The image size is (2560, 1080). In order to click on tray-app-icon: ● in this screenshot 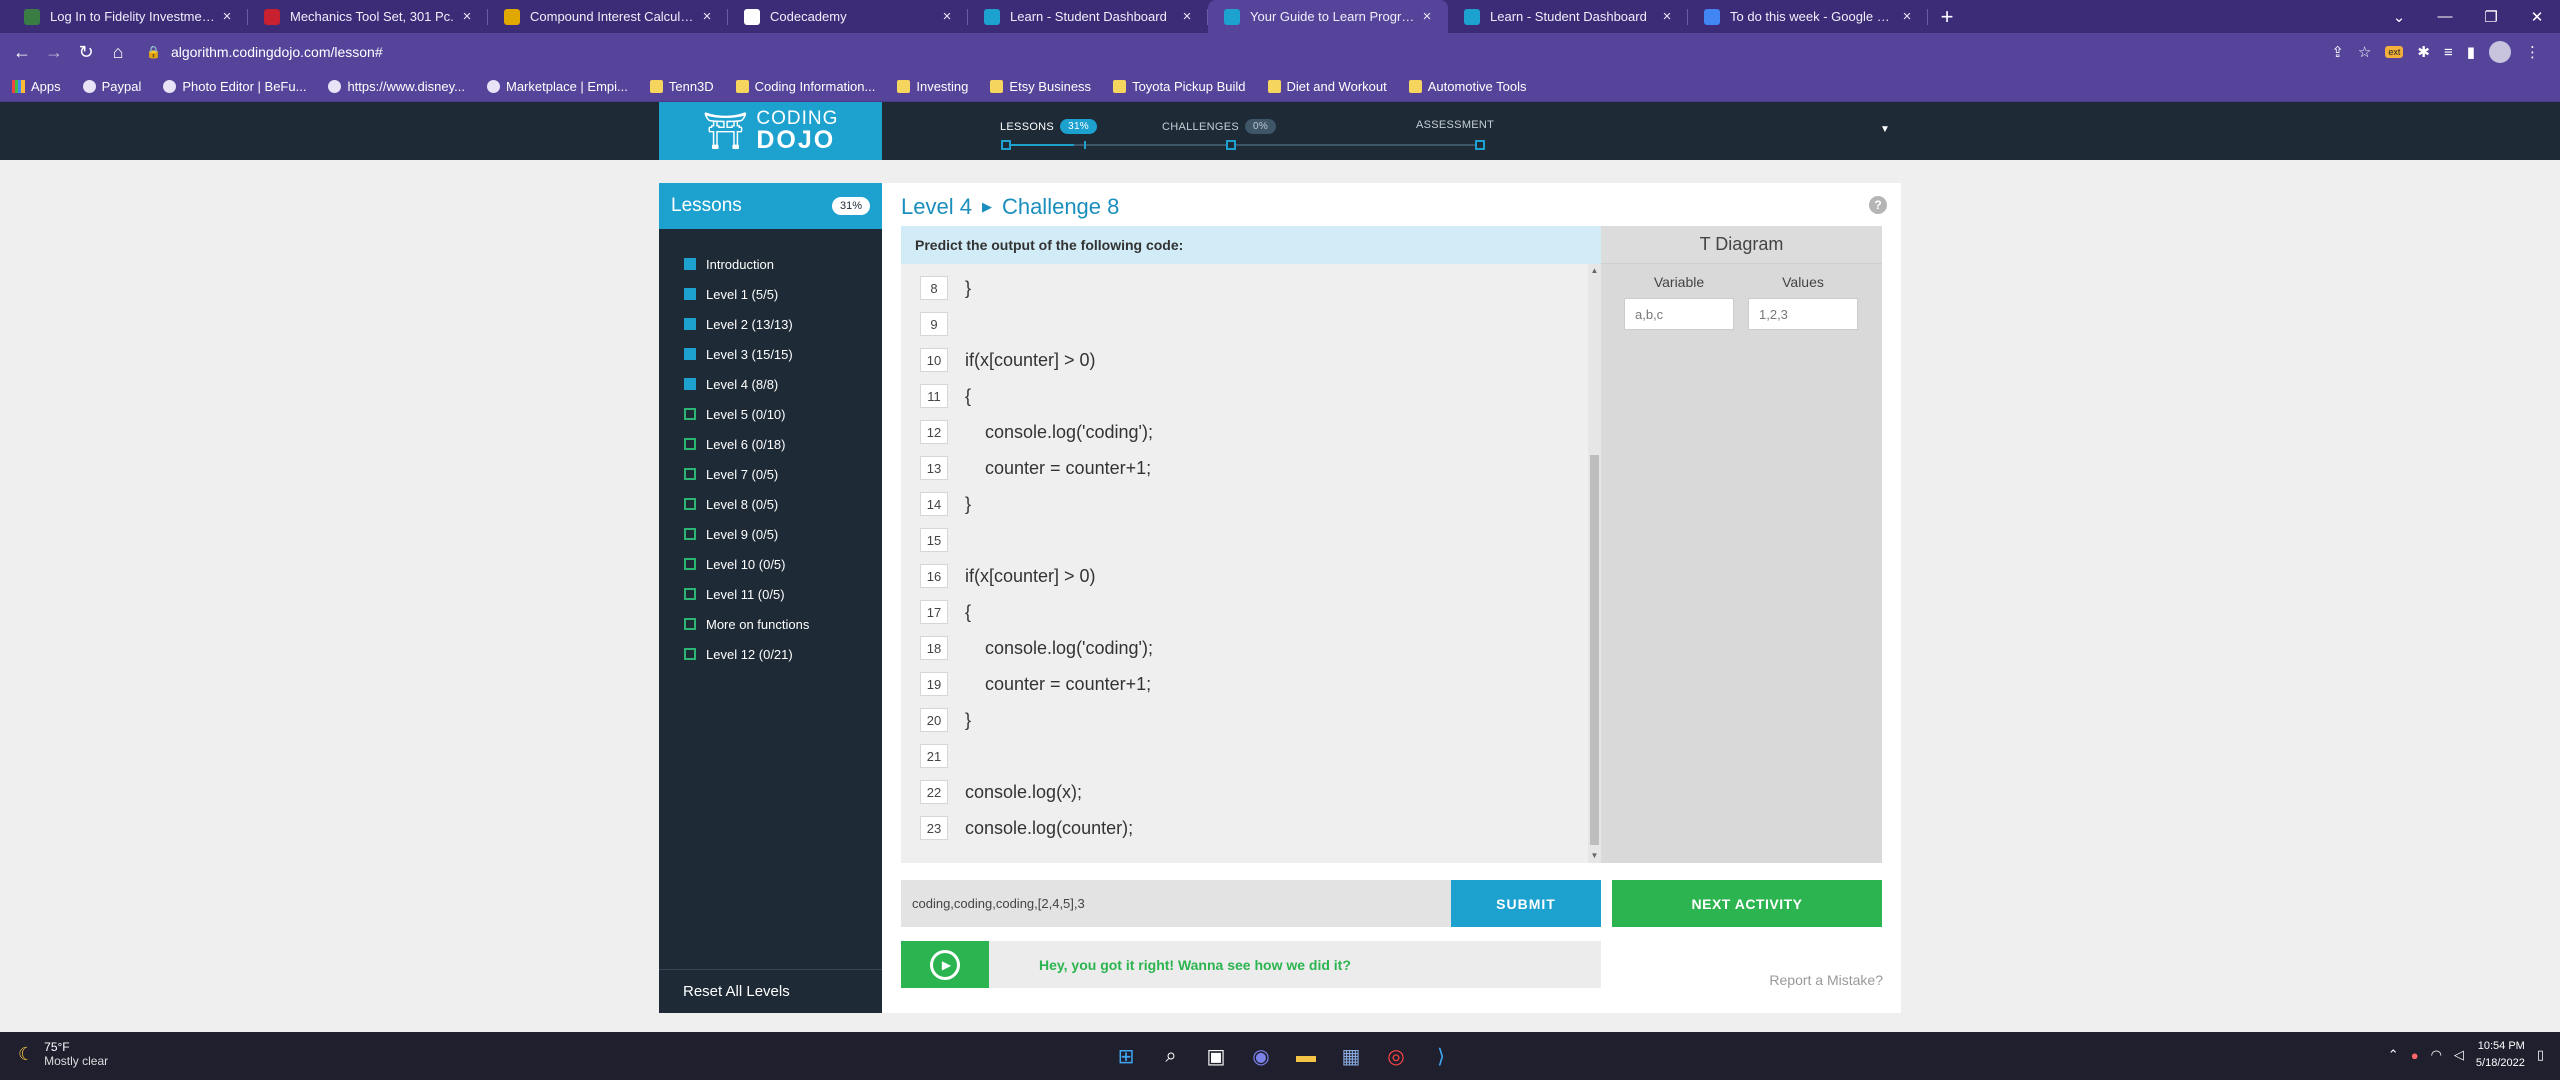, I will do `click(2415, 1055)`.